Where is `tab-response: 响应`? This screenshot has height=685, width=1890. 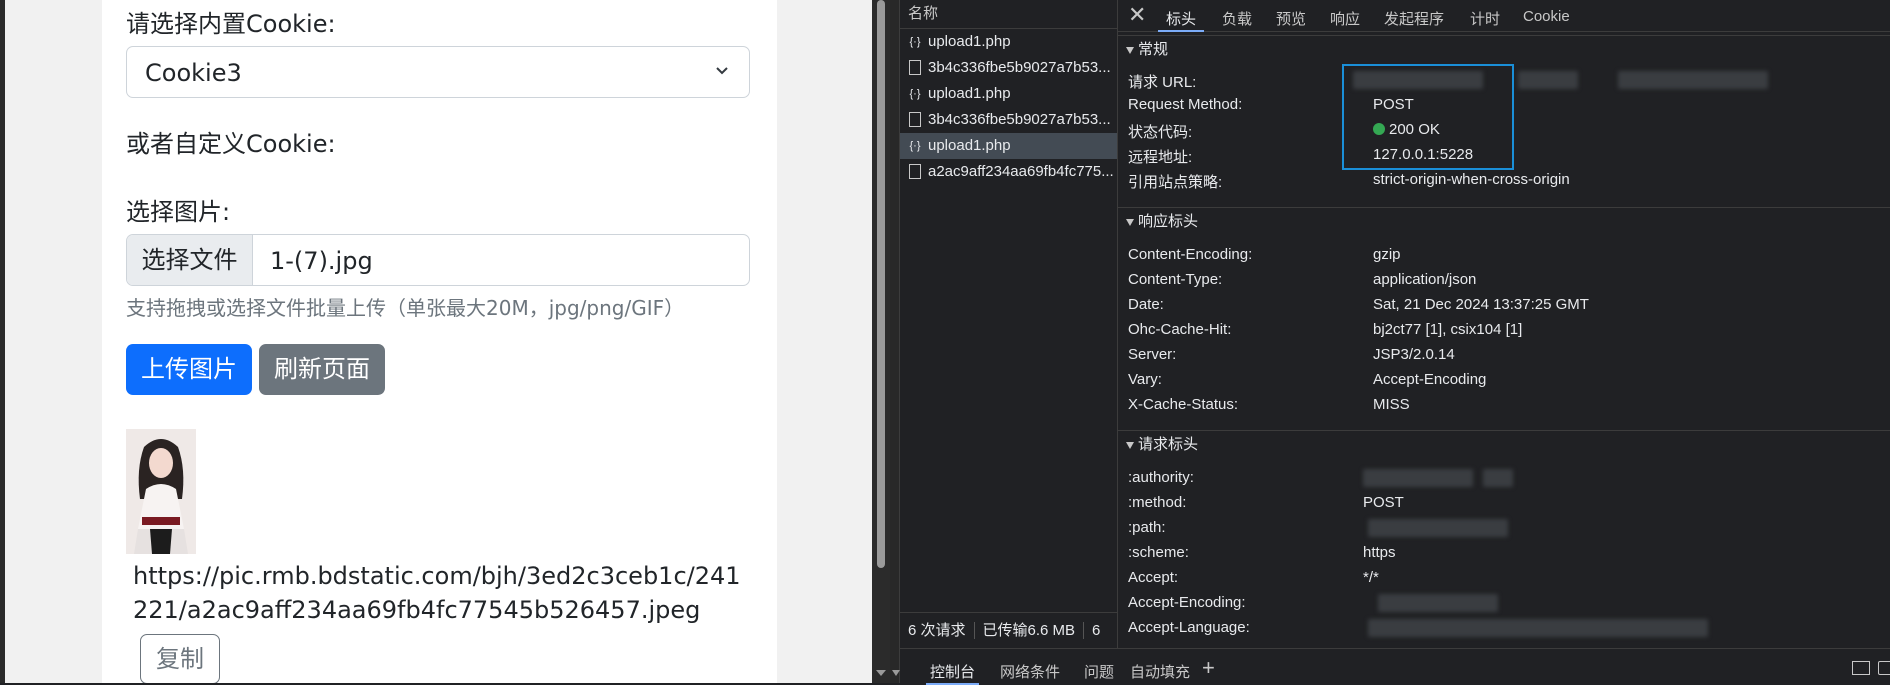
tab-response: 响应 is located at coordinates (1345, 18).